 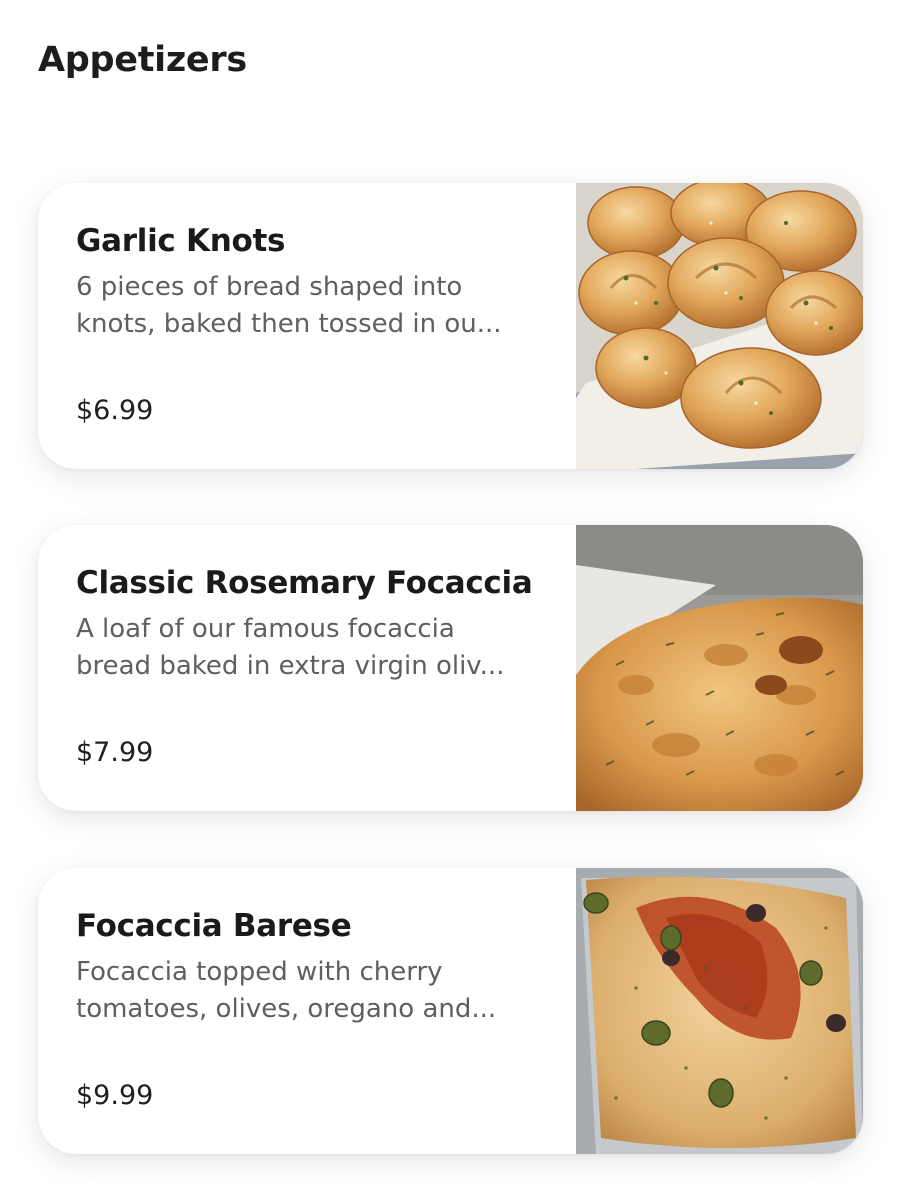 I want to click on menu-item-name: Garlic Knots, so click(x=181, y=241).